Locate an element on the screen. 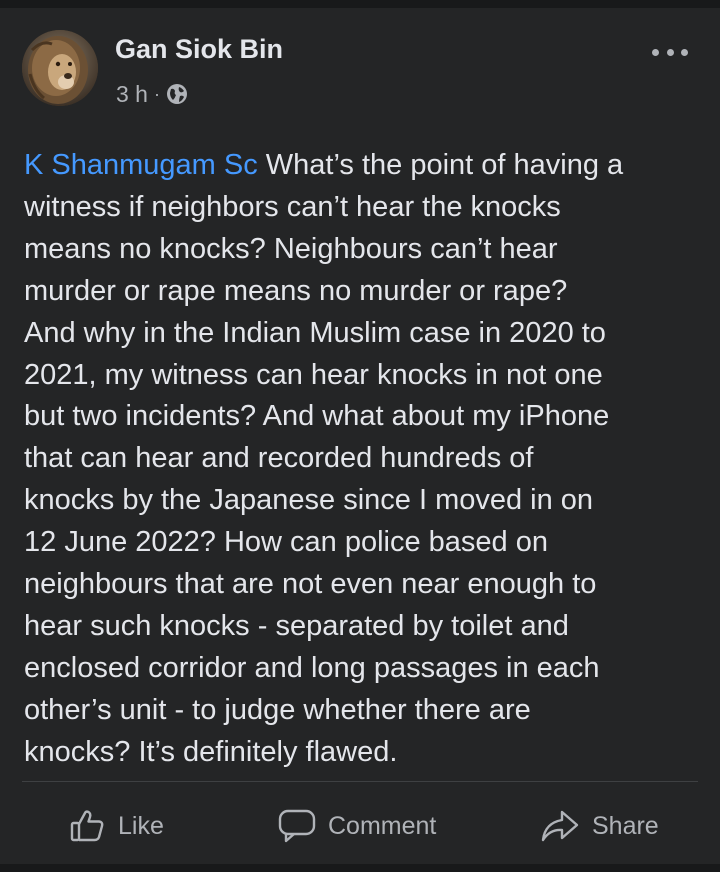  share-button: Share is located at coordinates (599, 826).